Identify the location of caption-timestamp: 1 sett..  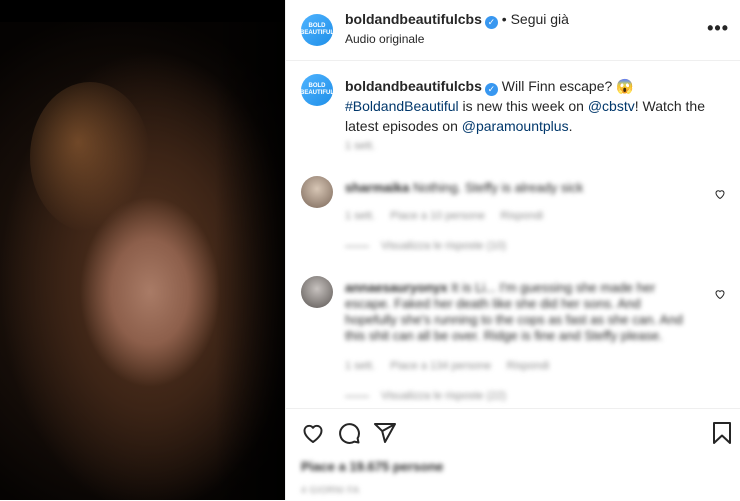
(360, 146).